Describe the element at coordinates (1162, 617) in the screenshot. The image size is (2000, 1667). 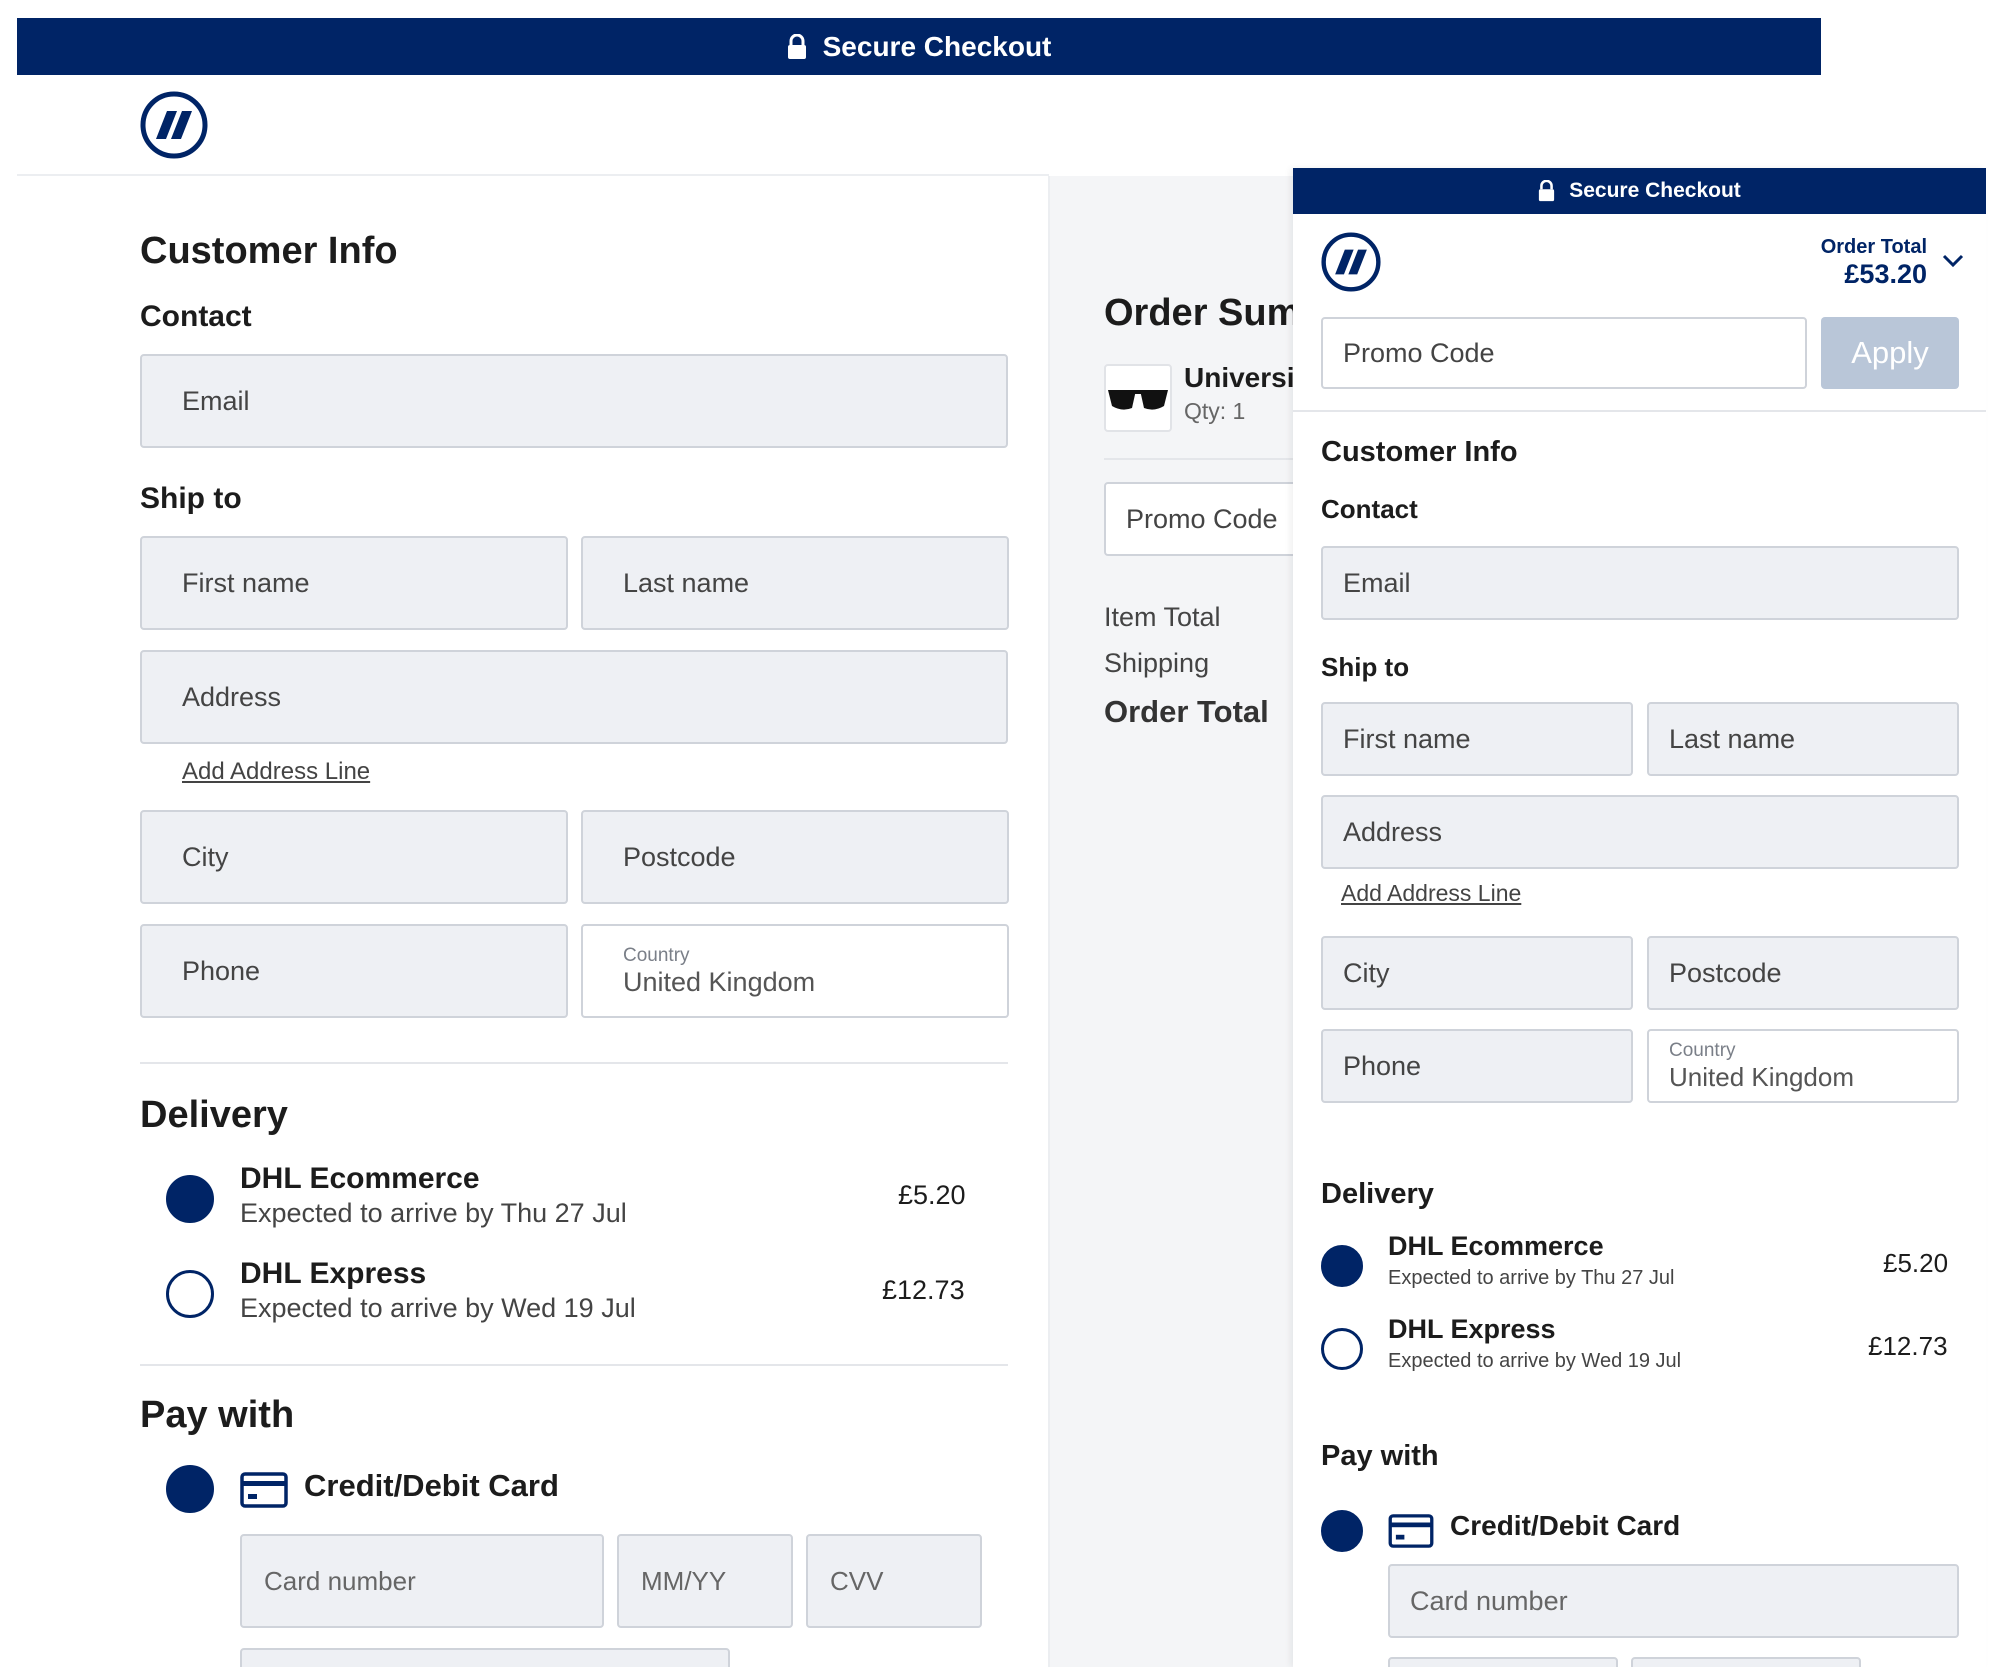
I see `item-total-label: Item Total` at that location.